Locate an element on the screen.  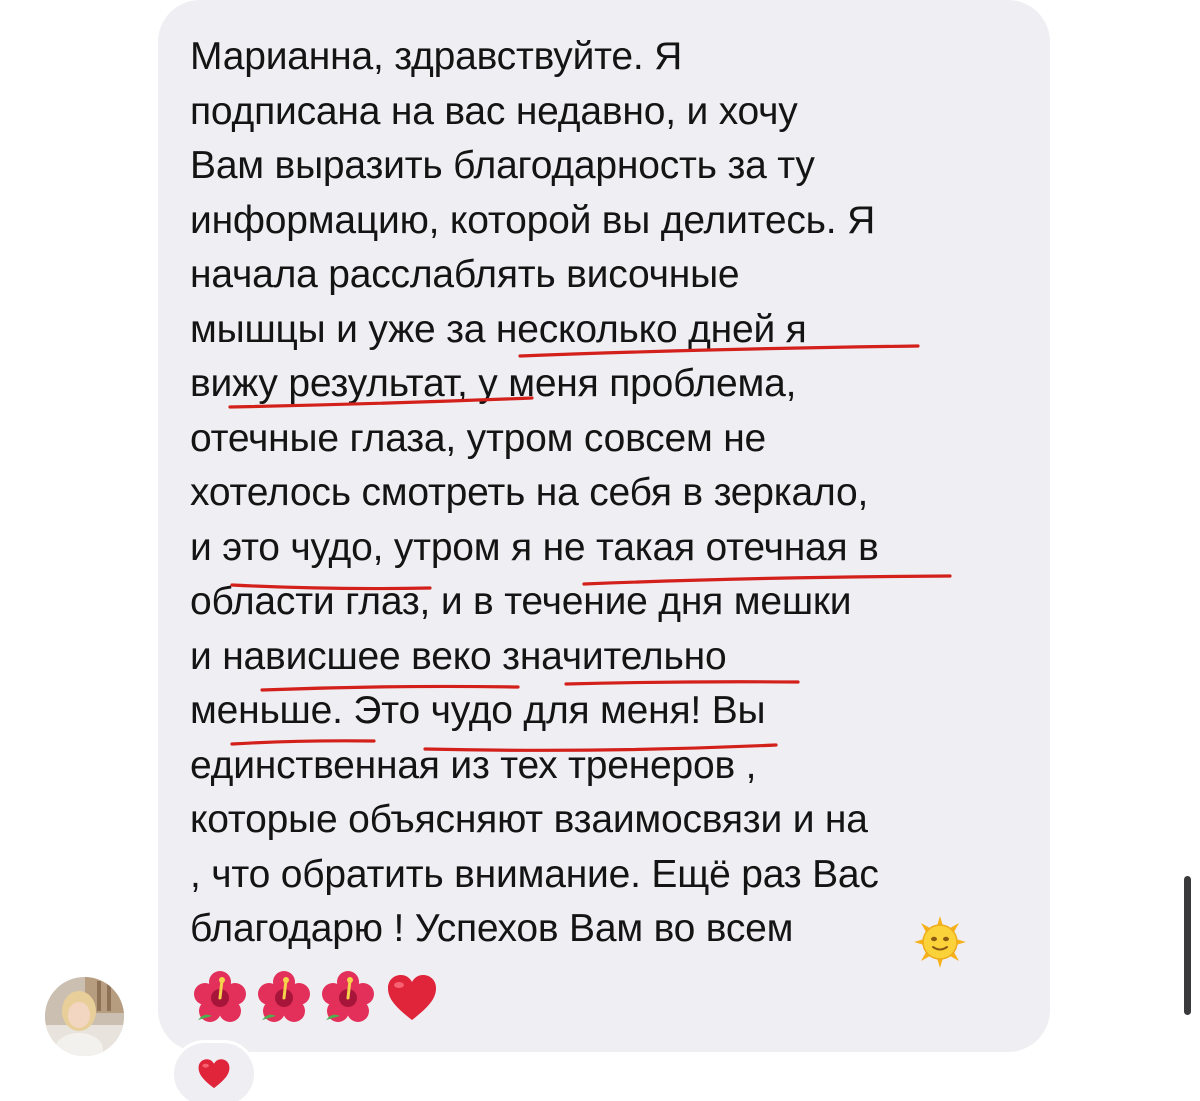
avatar-photo is located at coordinates (84, 1016).